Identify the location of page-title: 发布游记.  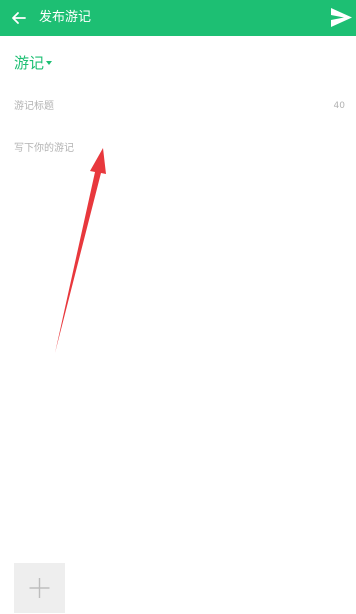
(65, 17).